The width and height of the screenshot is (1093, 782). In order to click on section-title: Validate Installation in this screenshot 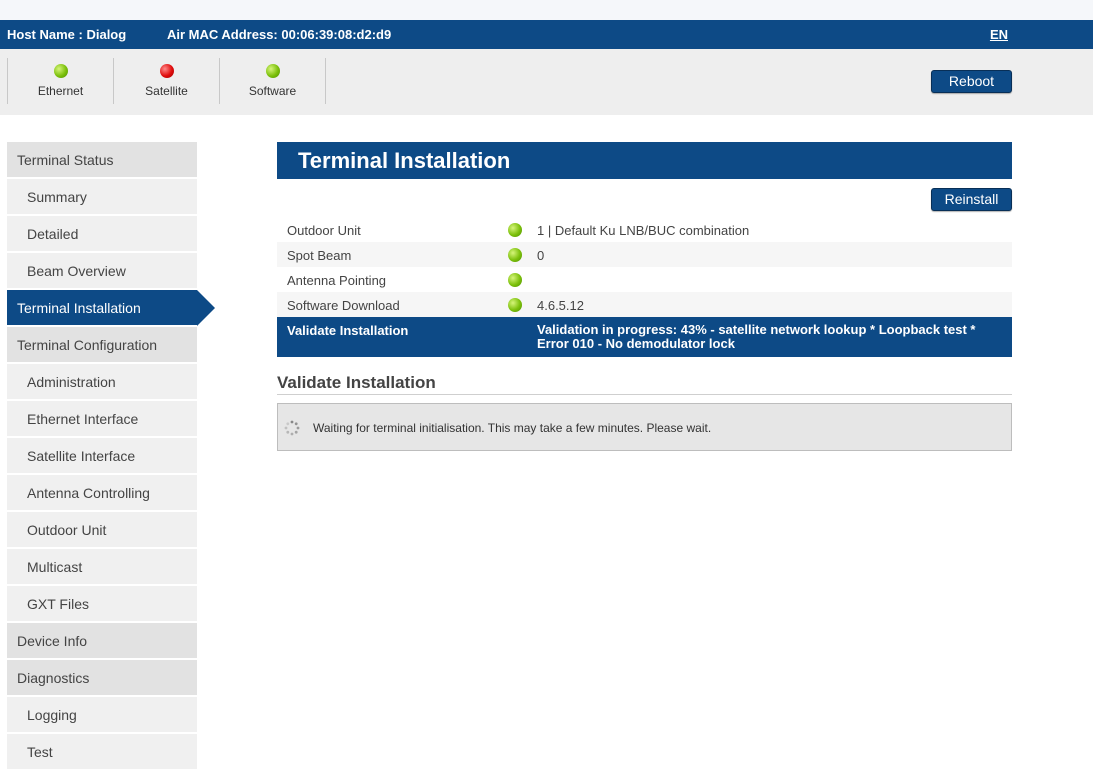, I will do `click(644, 384)`.